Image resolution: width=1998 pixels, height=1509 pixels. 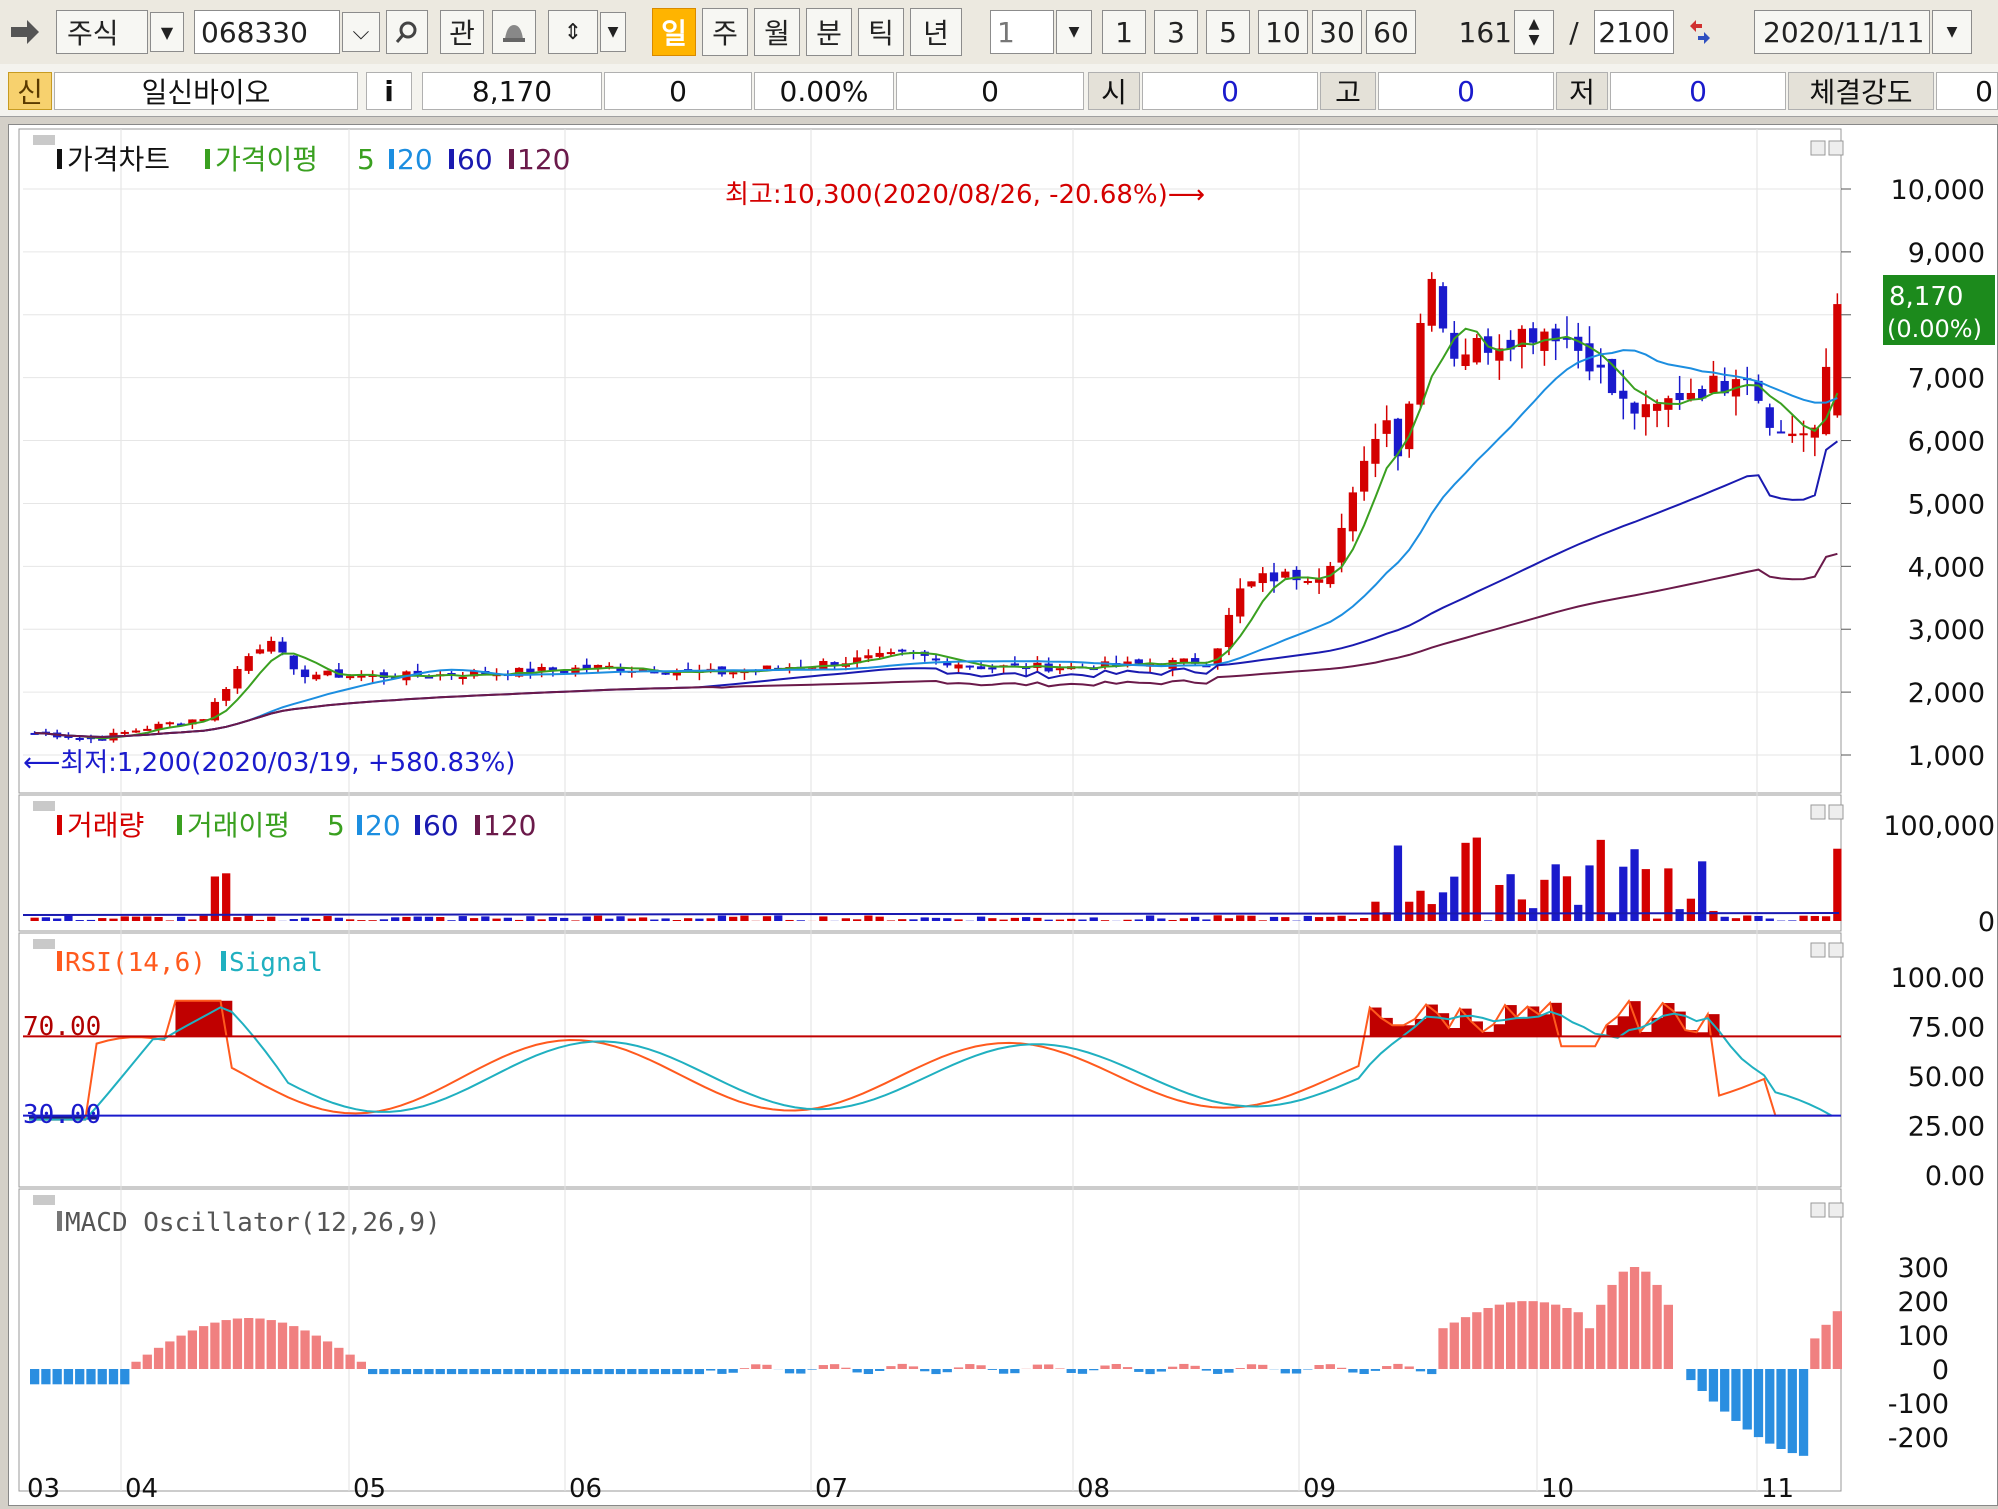 What do you see at coordinates (1923, 1302) in the screenshot?
I see `macd-tick-label: 200` at bounding box center [1923, 1302].